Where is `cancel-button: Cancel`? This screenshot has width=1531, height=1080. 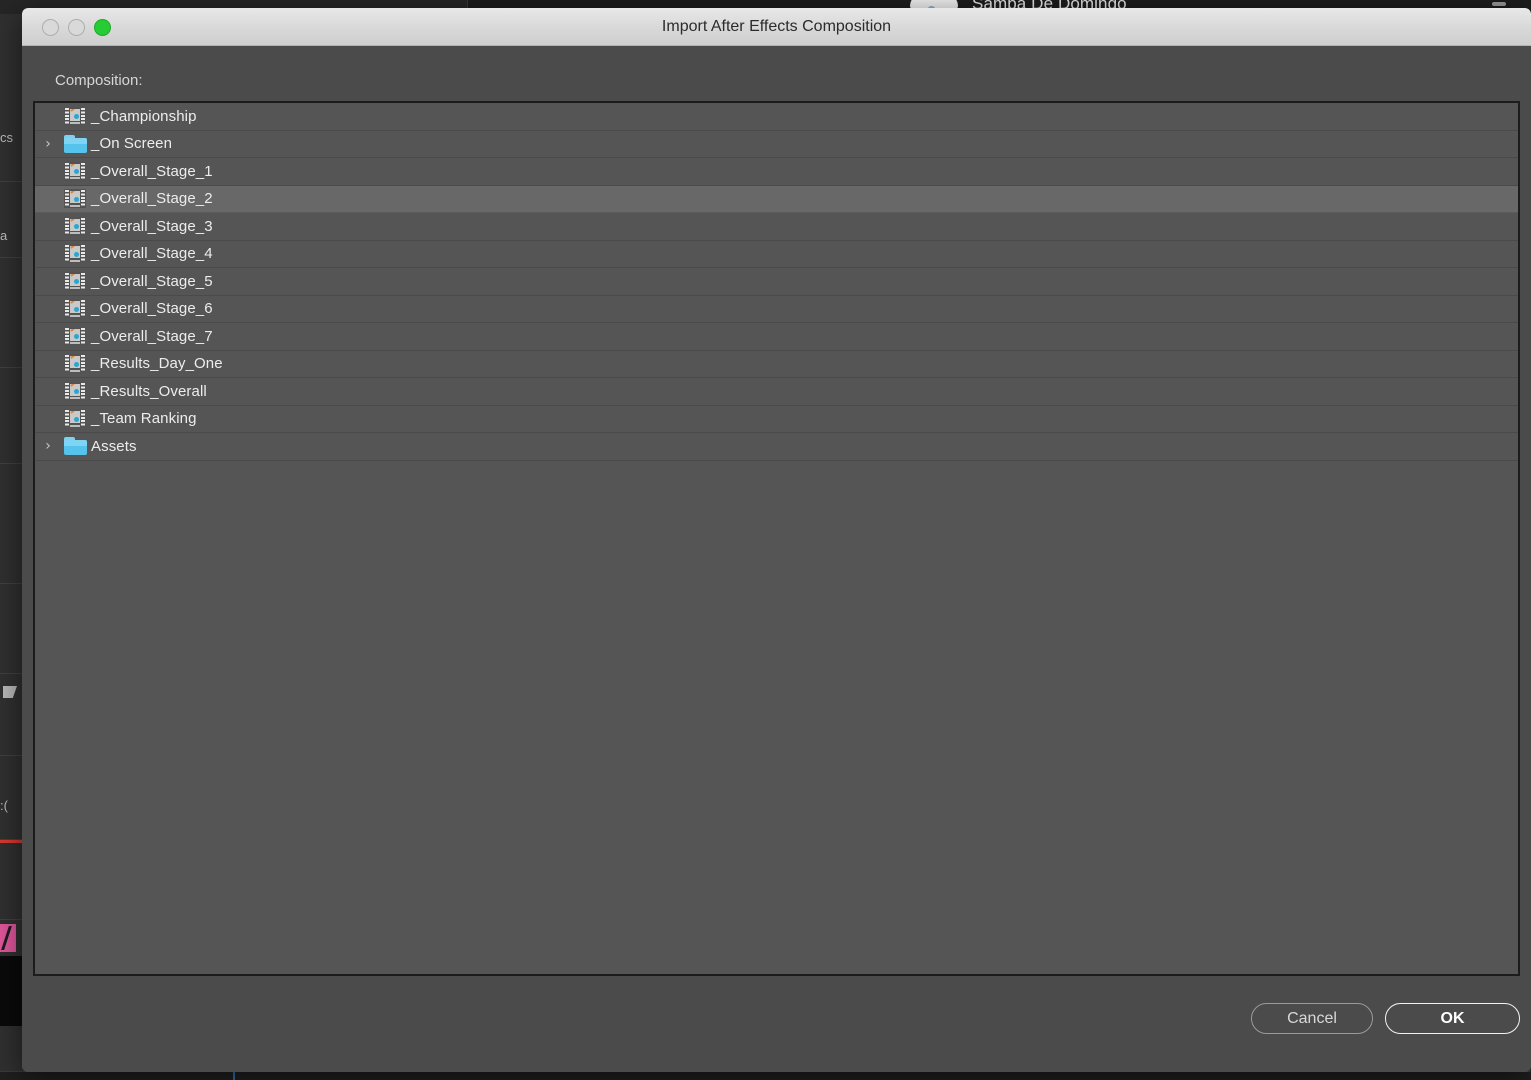
cancel-button: Cancel is located at coordinates (1312, 1018).